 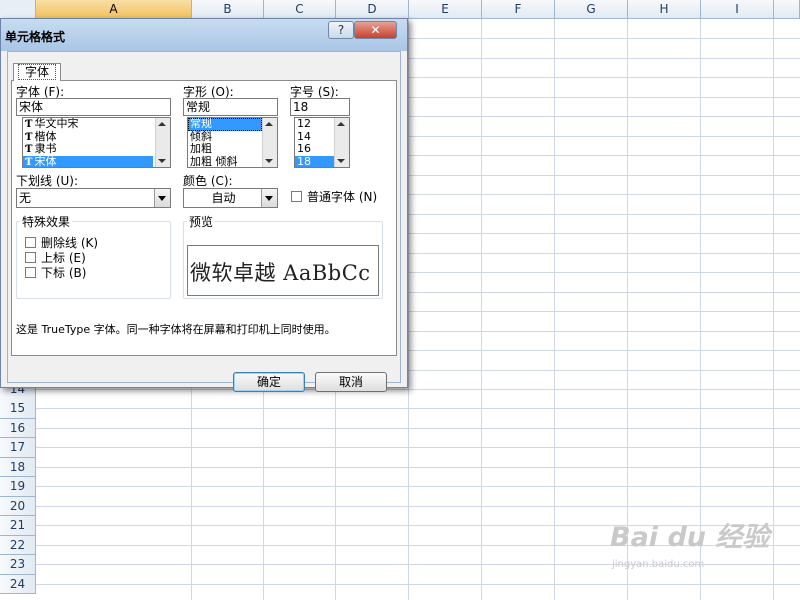 What do you see at coordinates (664, 9) in the screenshot?
I see `column-header-h: H` at bounding box center [664, 9].